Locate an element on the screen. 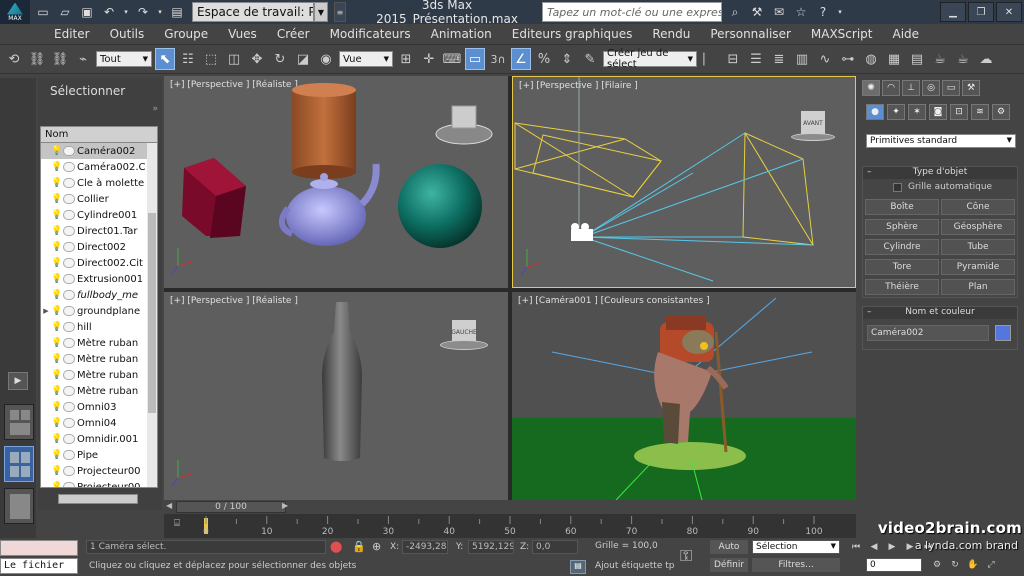 Image resolution: width=1024 pixels, height=576 pixels. search-input: Tapez un mot-clé ou une expression is located at coordinates (632, 12).